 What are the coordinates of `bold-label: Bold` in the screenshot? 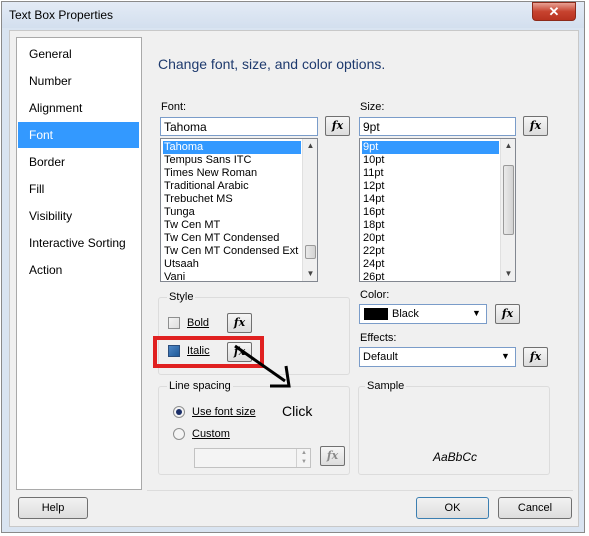 It's located at (198, 323).